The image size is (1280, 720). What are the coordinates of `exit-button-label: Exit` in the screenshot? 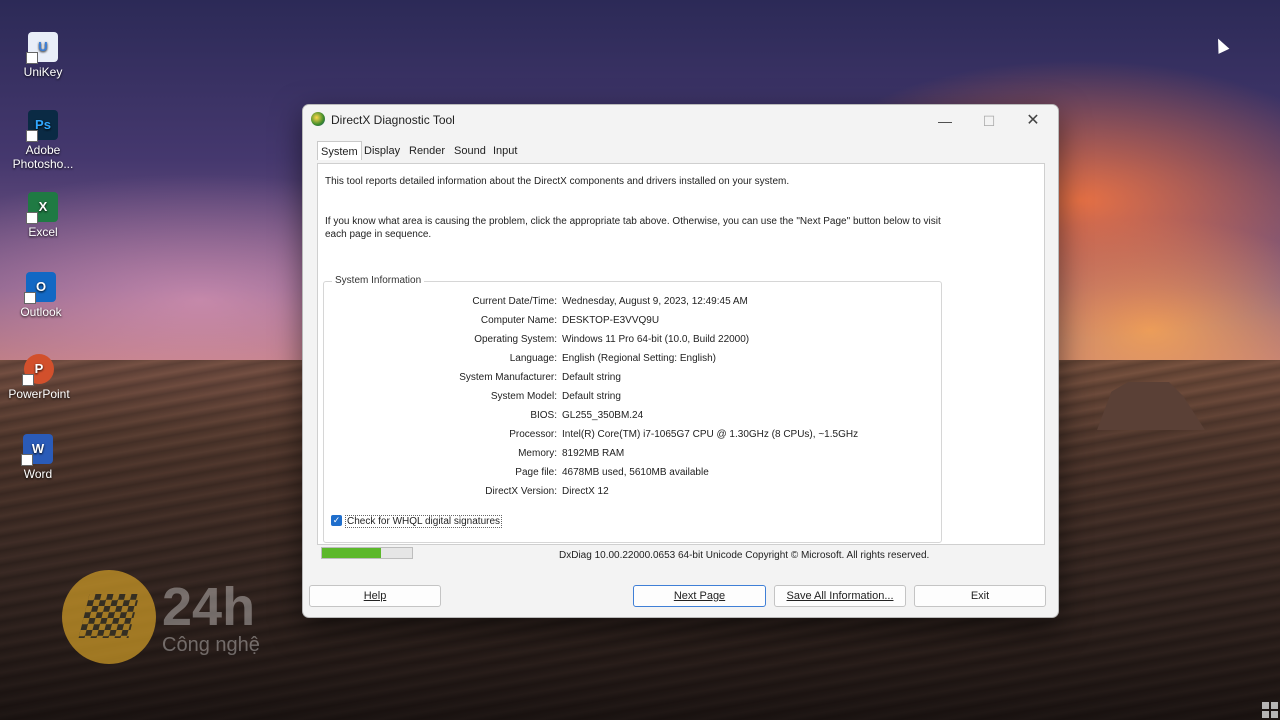 It's located at (980, 596).